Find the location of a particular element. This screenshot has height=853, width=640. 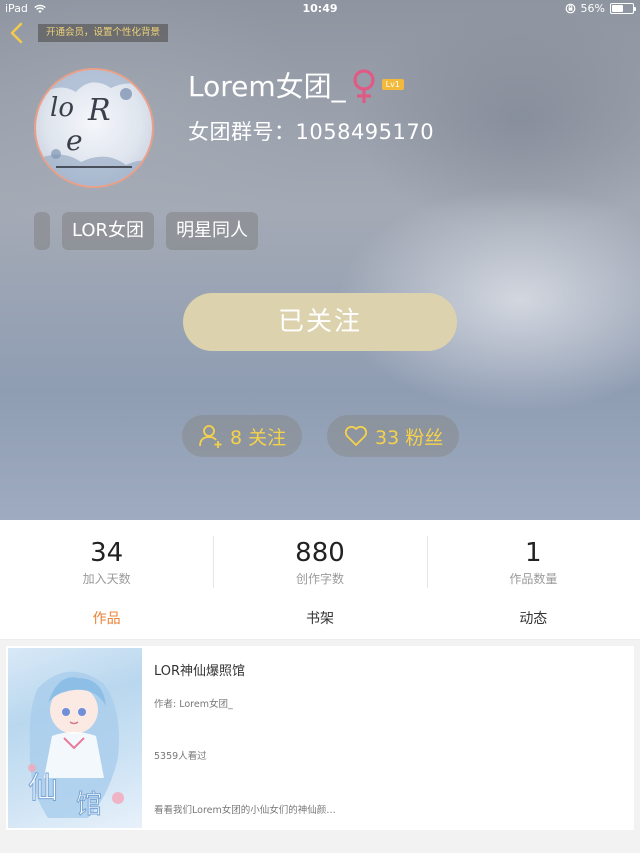

status-time: 10:49 is located at coordinates (320, 8).